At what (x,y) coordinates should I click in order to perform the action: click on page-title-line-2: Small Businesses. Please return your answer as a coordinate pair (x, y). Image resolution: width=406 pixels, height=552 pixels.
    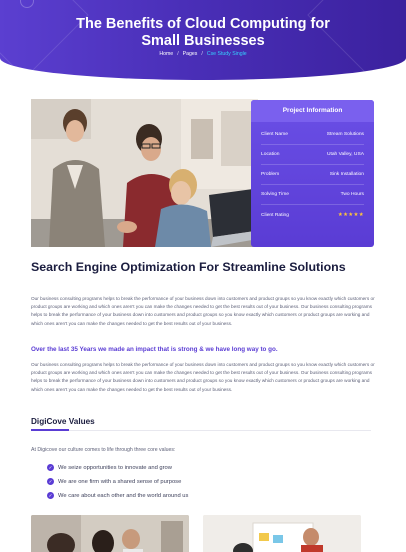
    Looking at the image, I should click on (203, 41).